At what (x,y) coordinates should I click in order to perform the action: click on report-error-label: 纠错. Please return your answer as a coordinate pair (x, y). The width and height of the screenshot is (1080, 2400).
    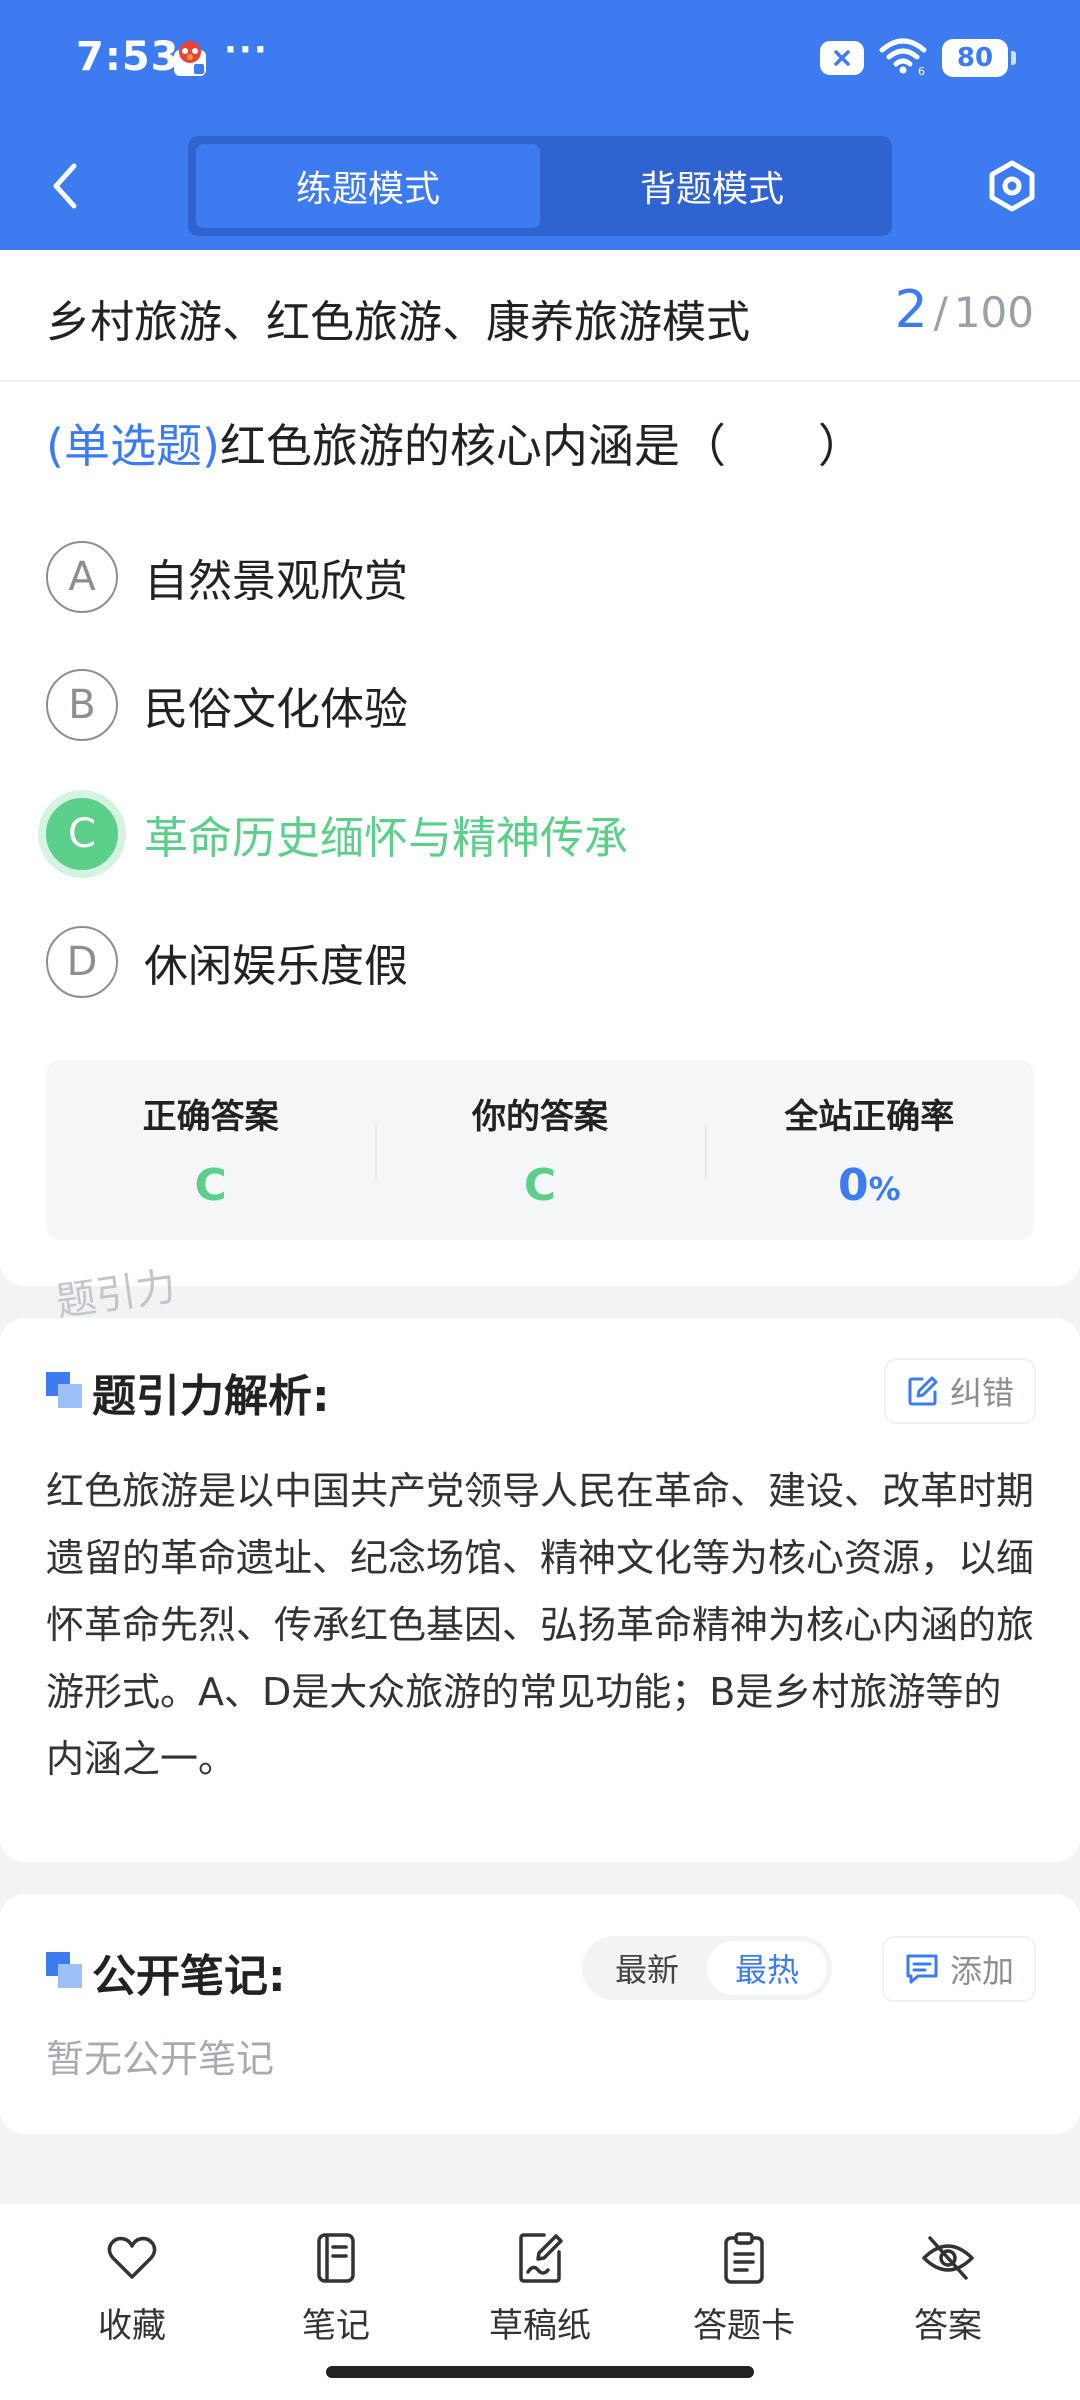
    Looking at the image, I should click on (981, 1393).